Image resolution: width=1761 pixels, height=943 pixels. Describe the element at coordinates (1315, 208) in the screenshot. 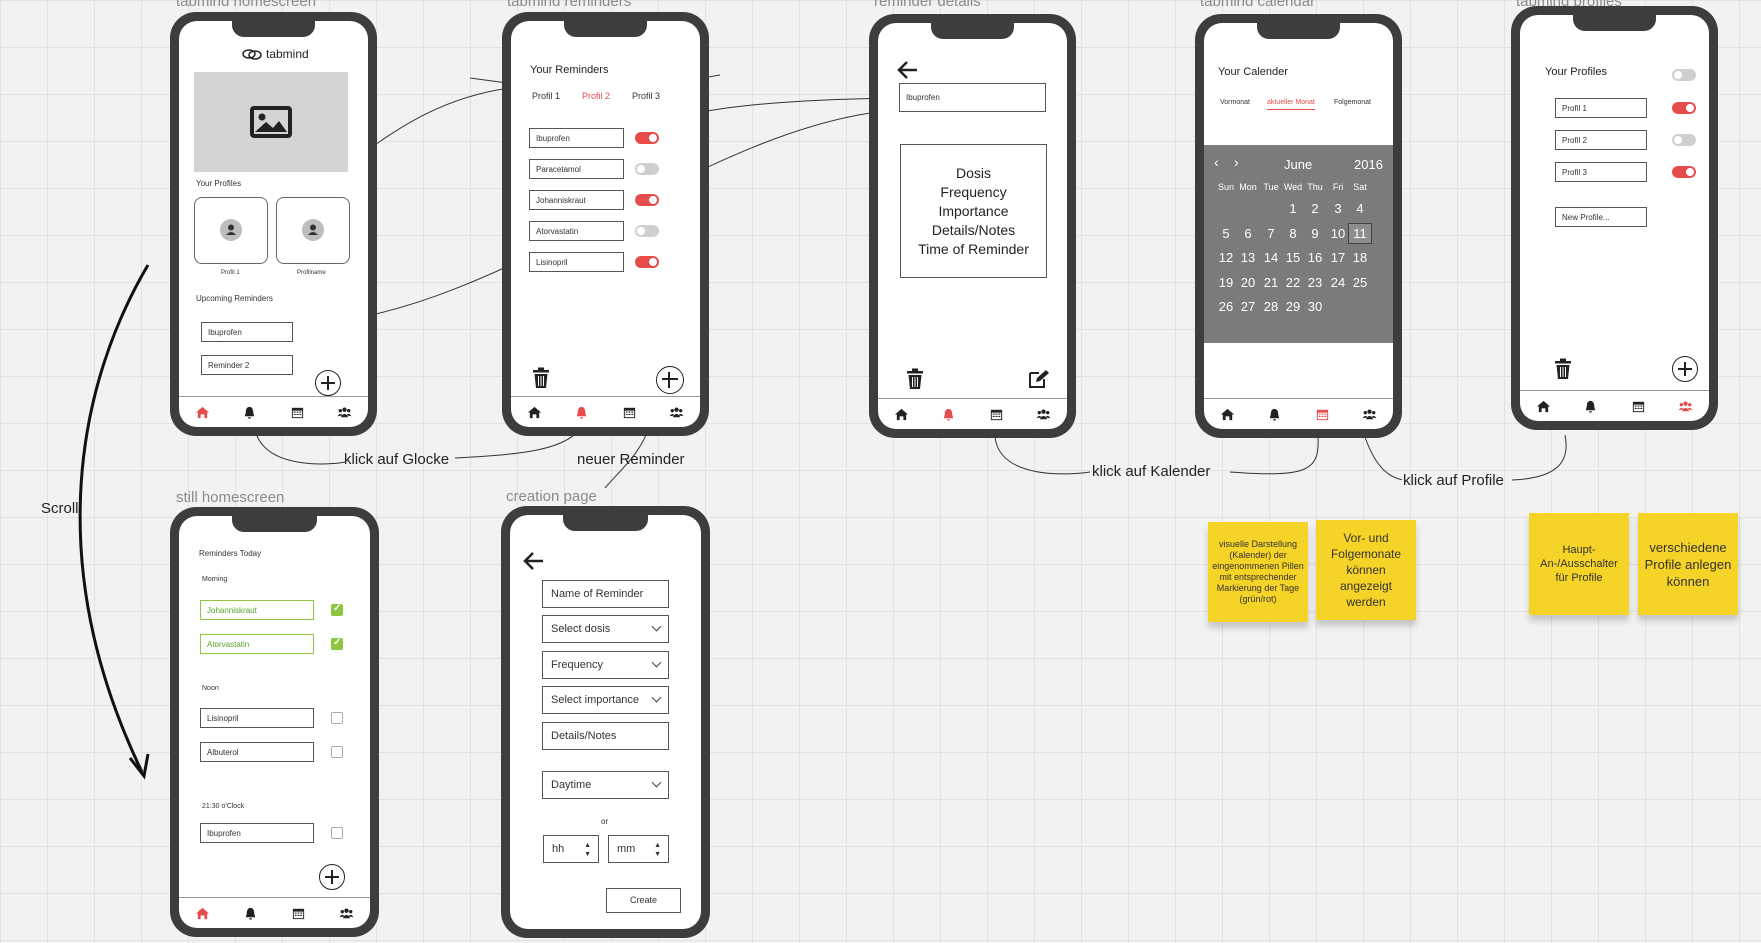

I see `calendar-day: 2` at that location.